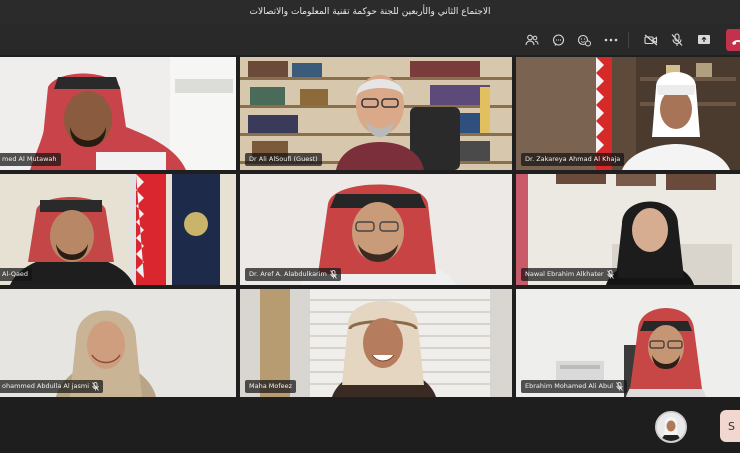 The height and width of the screenshot is (453, 740). What do you see at coordinates (611, 40) in the screenshot?
I see `more-options-icon` at bounding box center [611, 40].